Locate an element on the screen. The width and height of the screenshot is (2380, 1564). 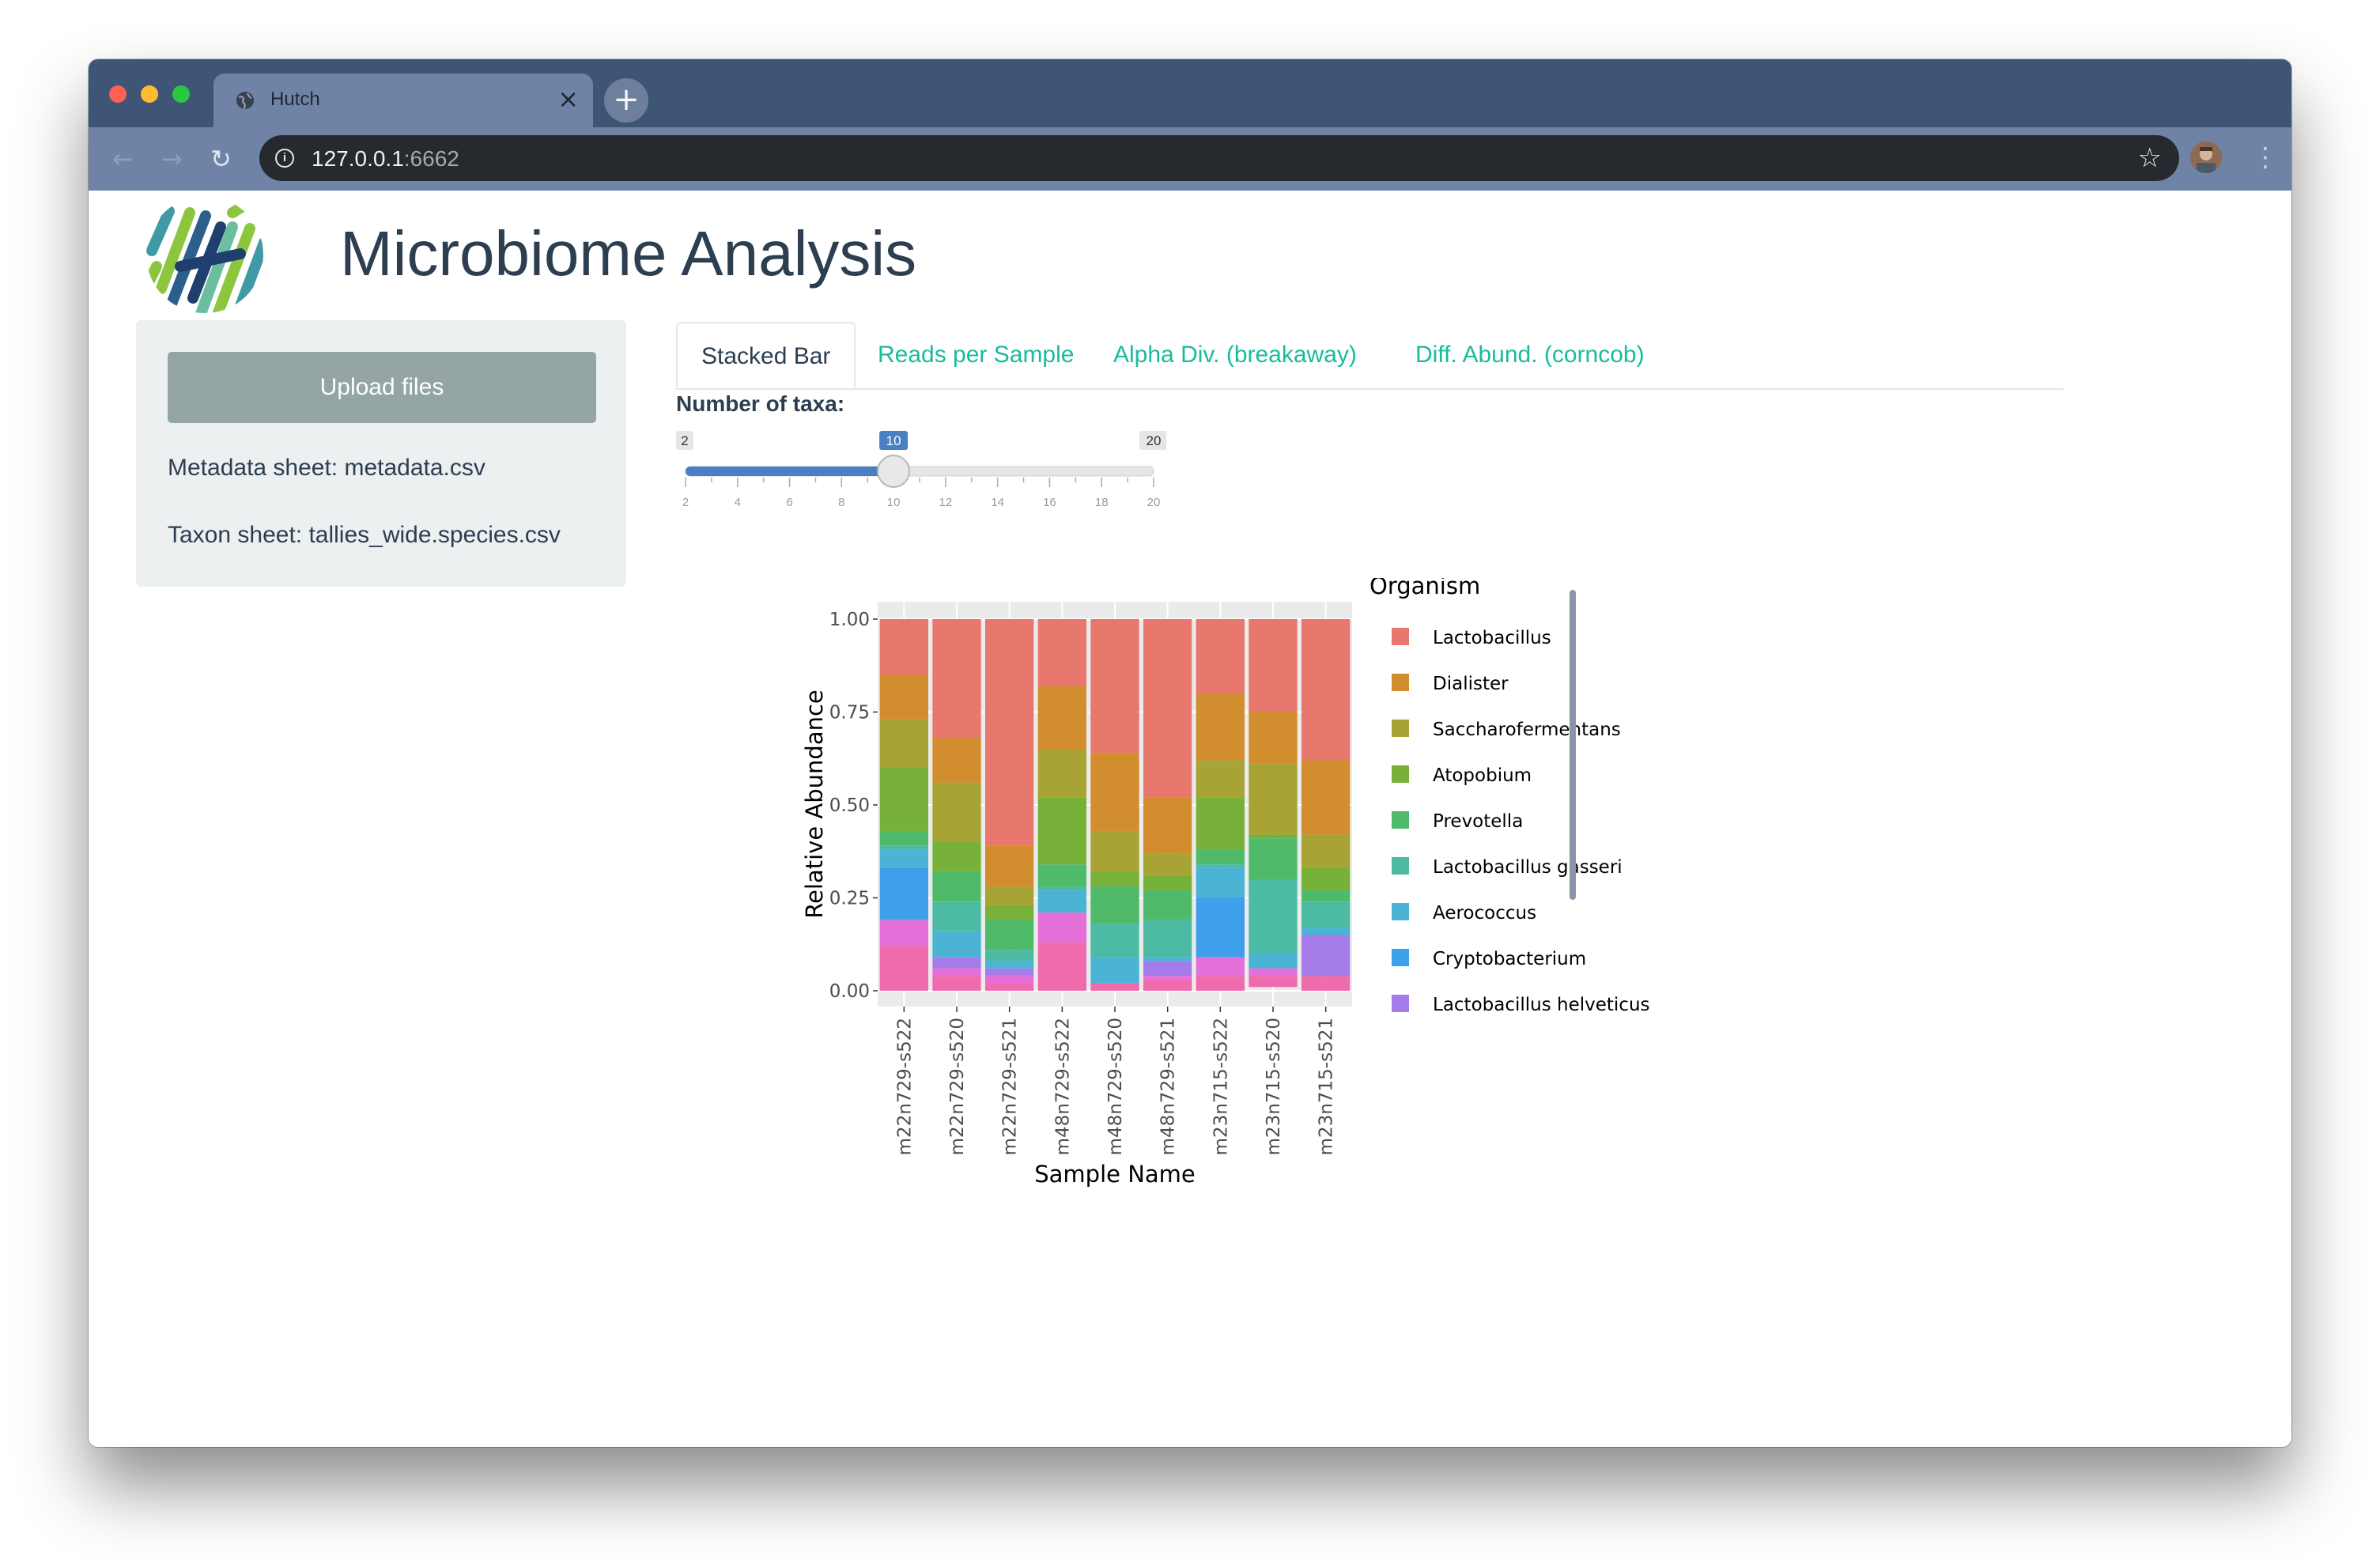
reload-icon: ↻ is located at coordinates (221, 159).